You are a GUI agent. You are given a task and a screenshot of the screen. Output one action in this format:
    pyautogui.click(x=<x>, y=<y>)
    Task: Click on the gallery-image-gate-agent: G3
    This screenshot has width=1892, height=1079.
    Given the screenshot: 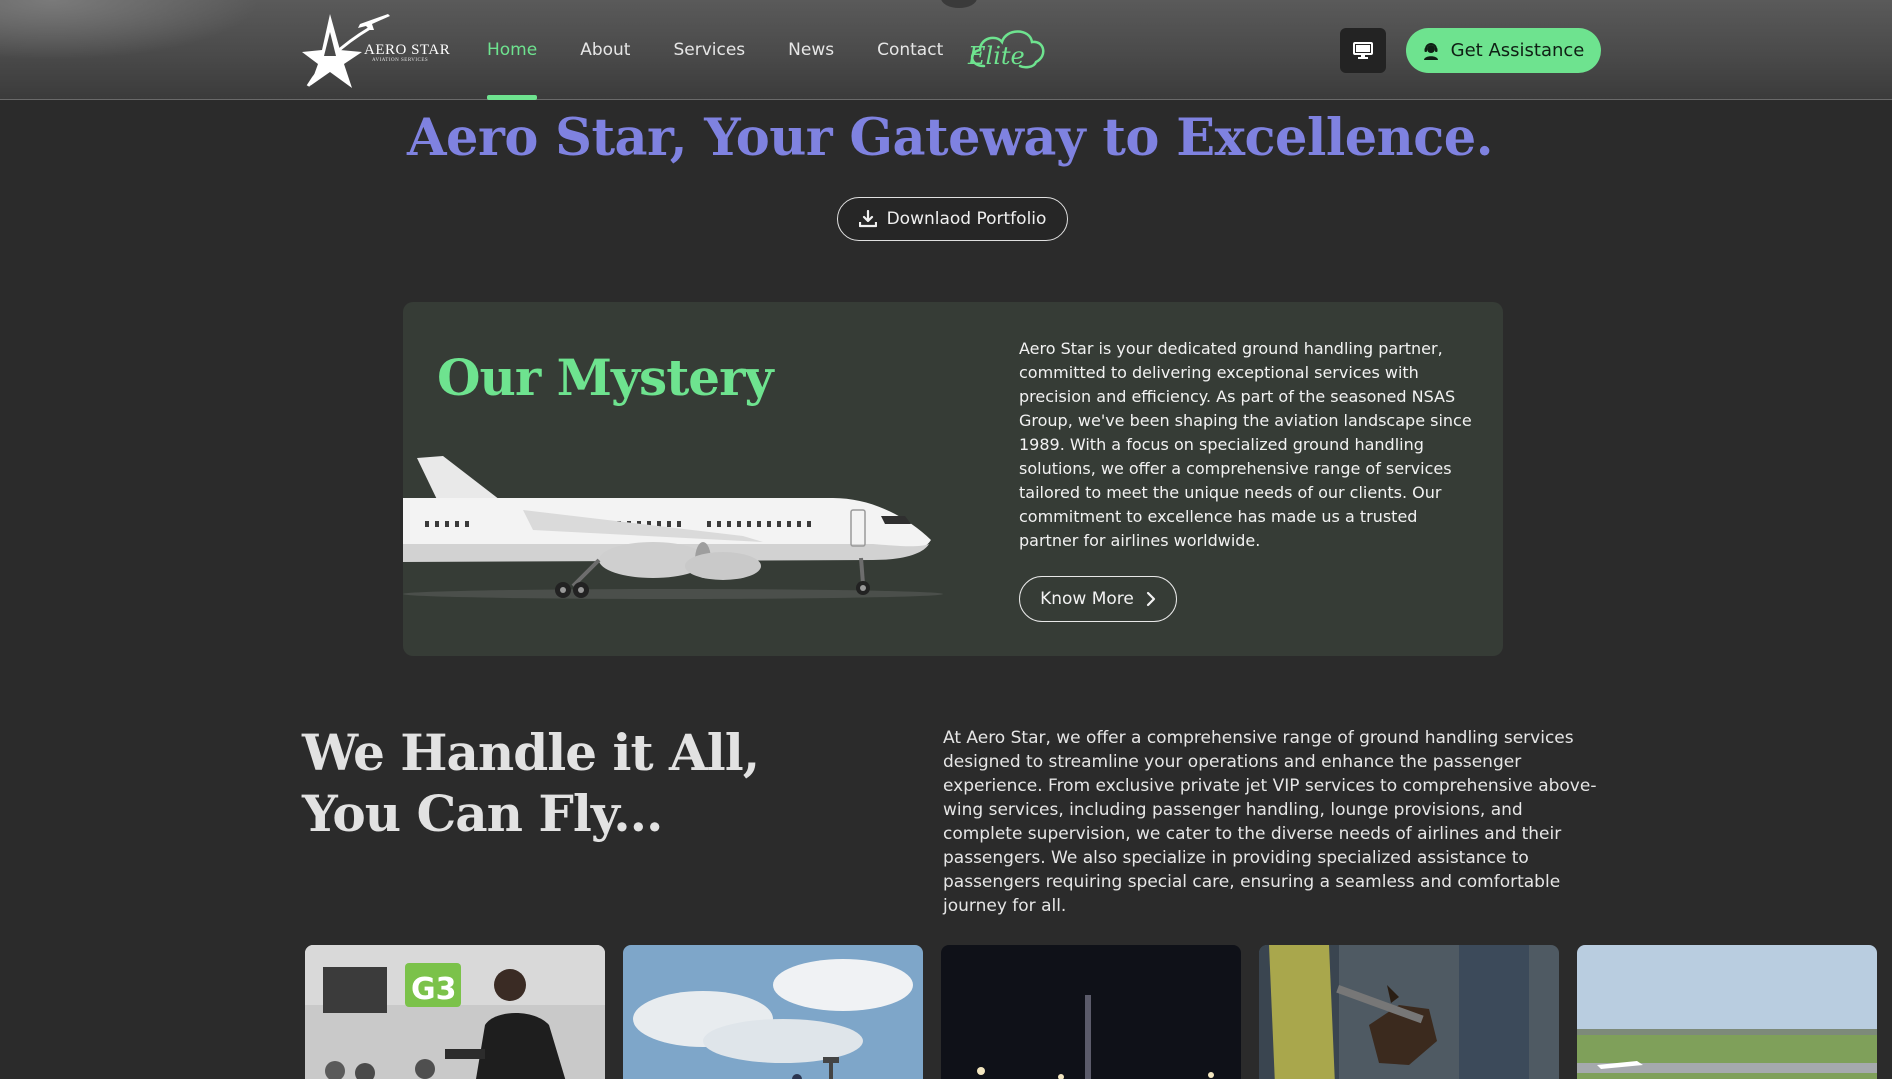 What is the action you would take?
    pyautogui.click(x=455, y=1012)
    